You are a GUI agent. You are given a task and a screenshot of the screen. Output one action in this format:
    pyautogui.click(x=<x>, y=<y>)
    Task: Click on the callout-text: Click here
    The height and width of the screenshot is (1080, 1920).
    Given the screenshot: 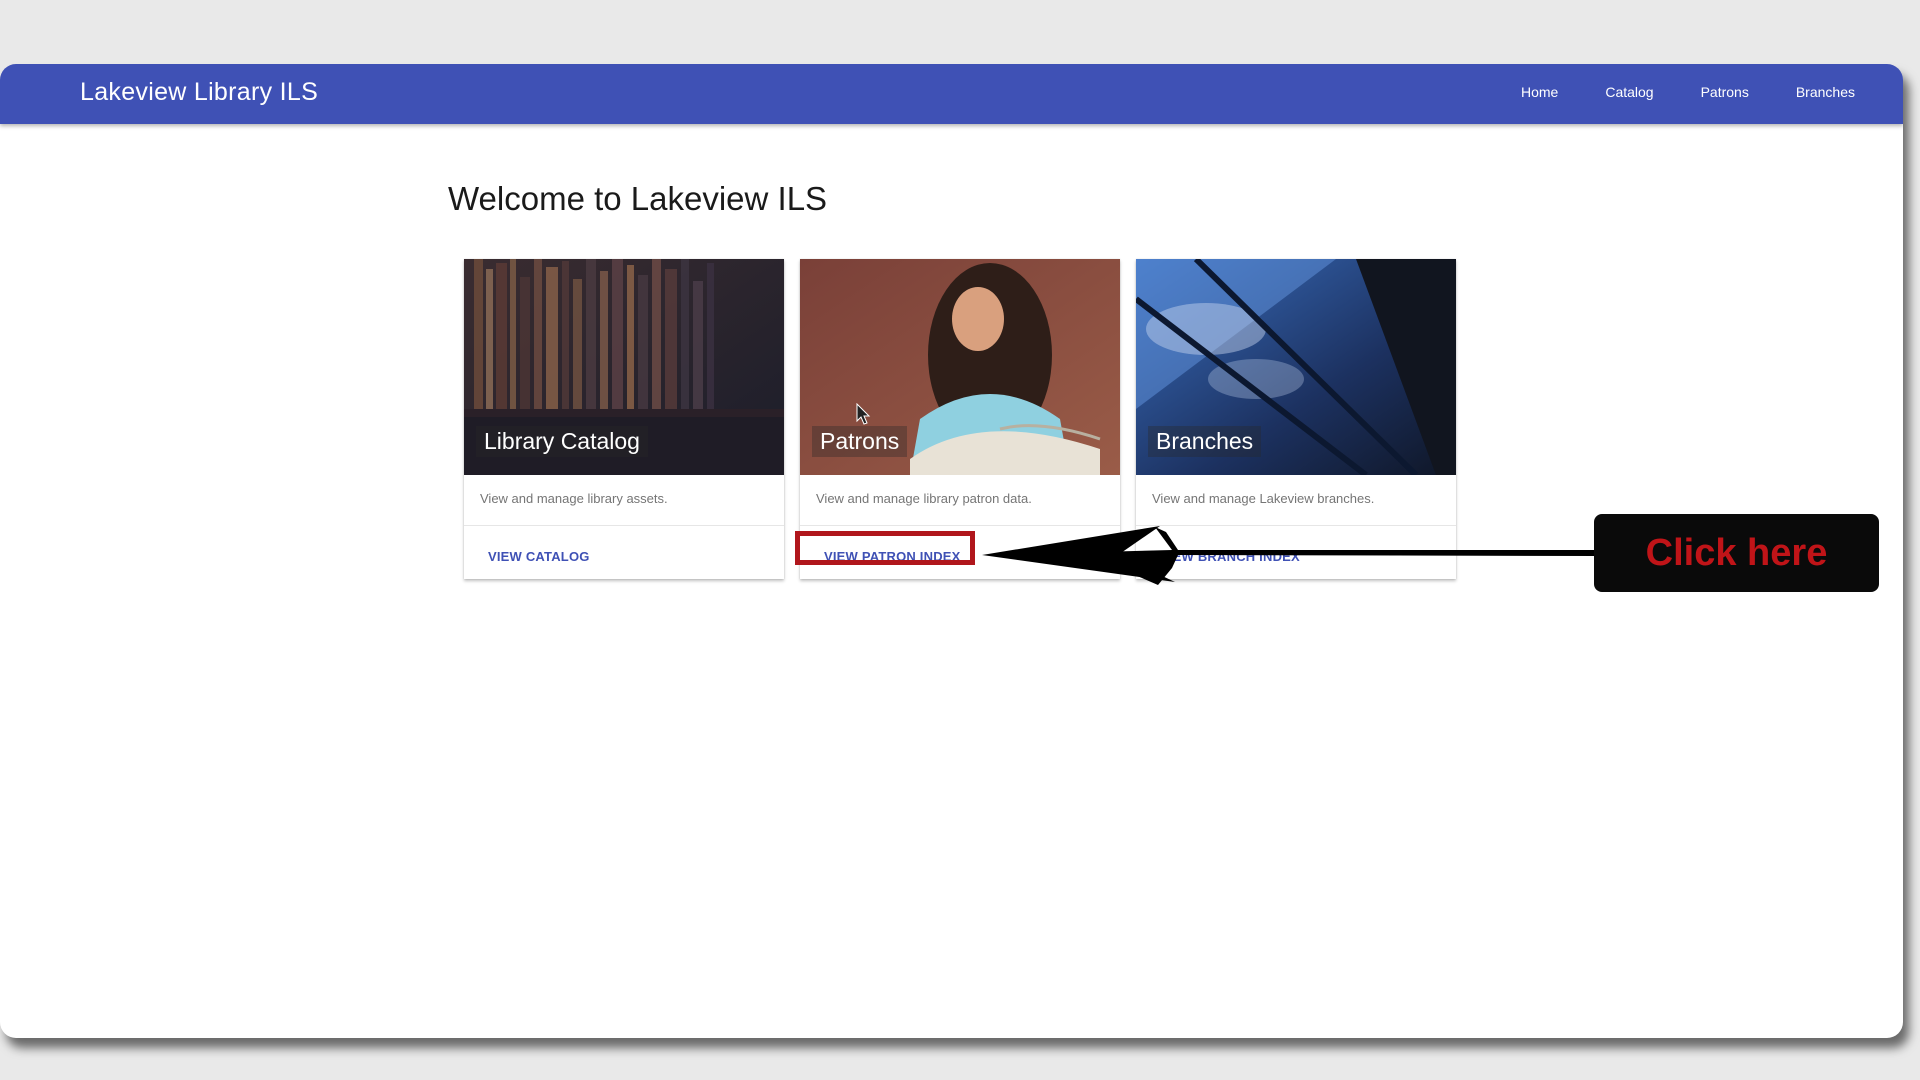 What is the action you would take?
    pyautogui.click(x=1736, y=552)
    